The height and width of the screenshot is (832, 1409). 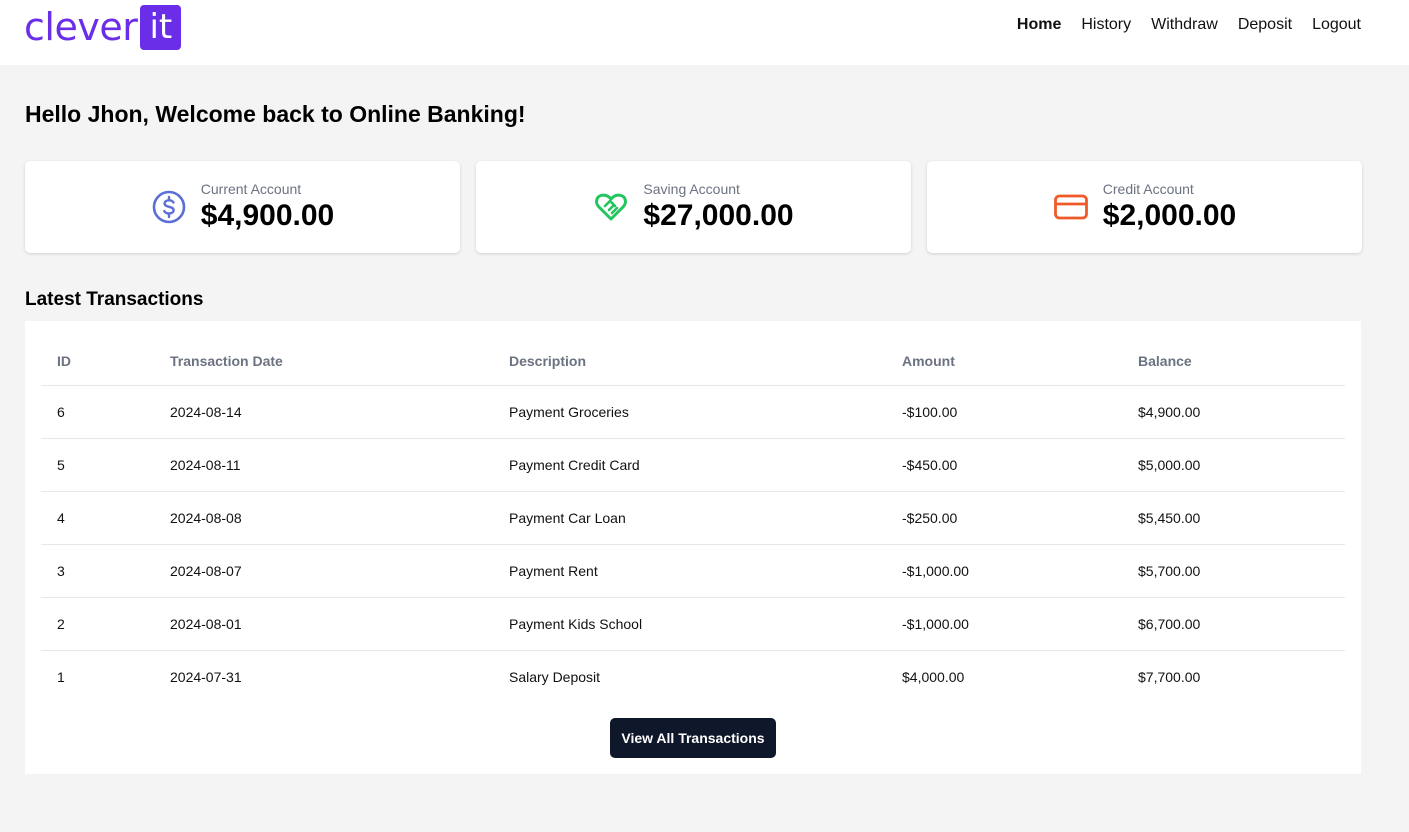 I want to click on nav-deposit: Deposit, so click(x=1265, y=25).